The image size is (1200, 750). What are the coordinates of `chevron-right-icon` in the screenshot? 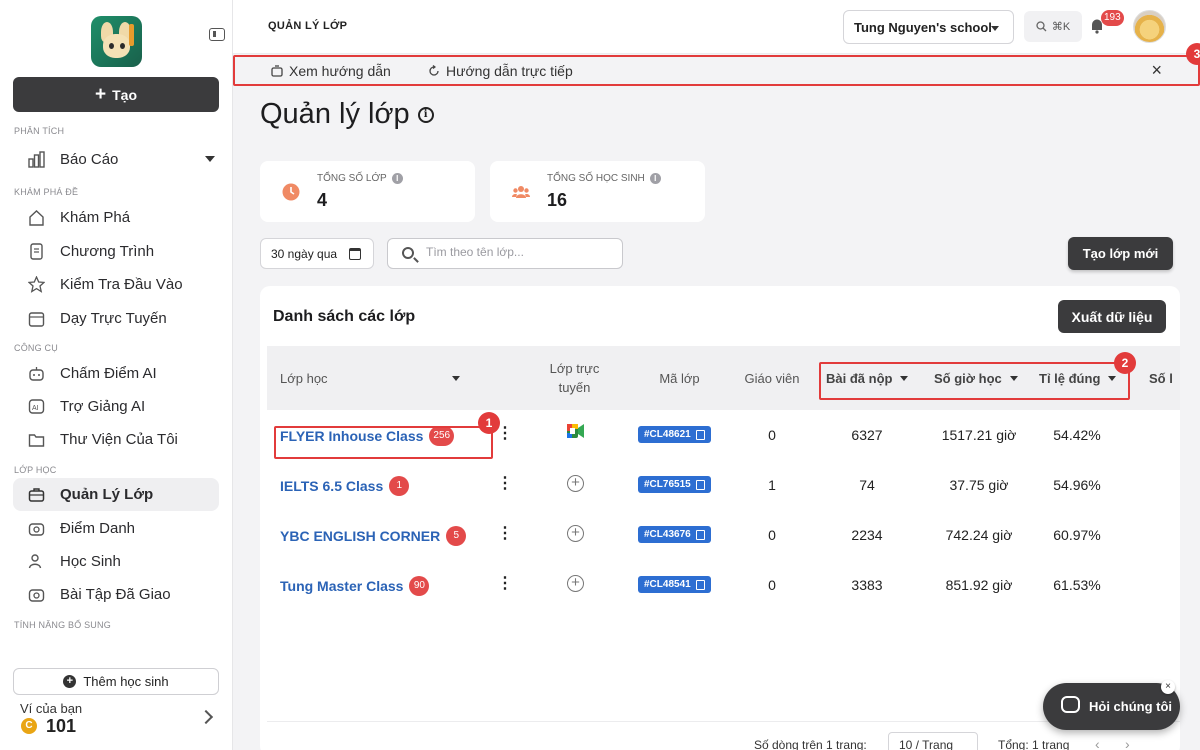 It's located at (206, 717).